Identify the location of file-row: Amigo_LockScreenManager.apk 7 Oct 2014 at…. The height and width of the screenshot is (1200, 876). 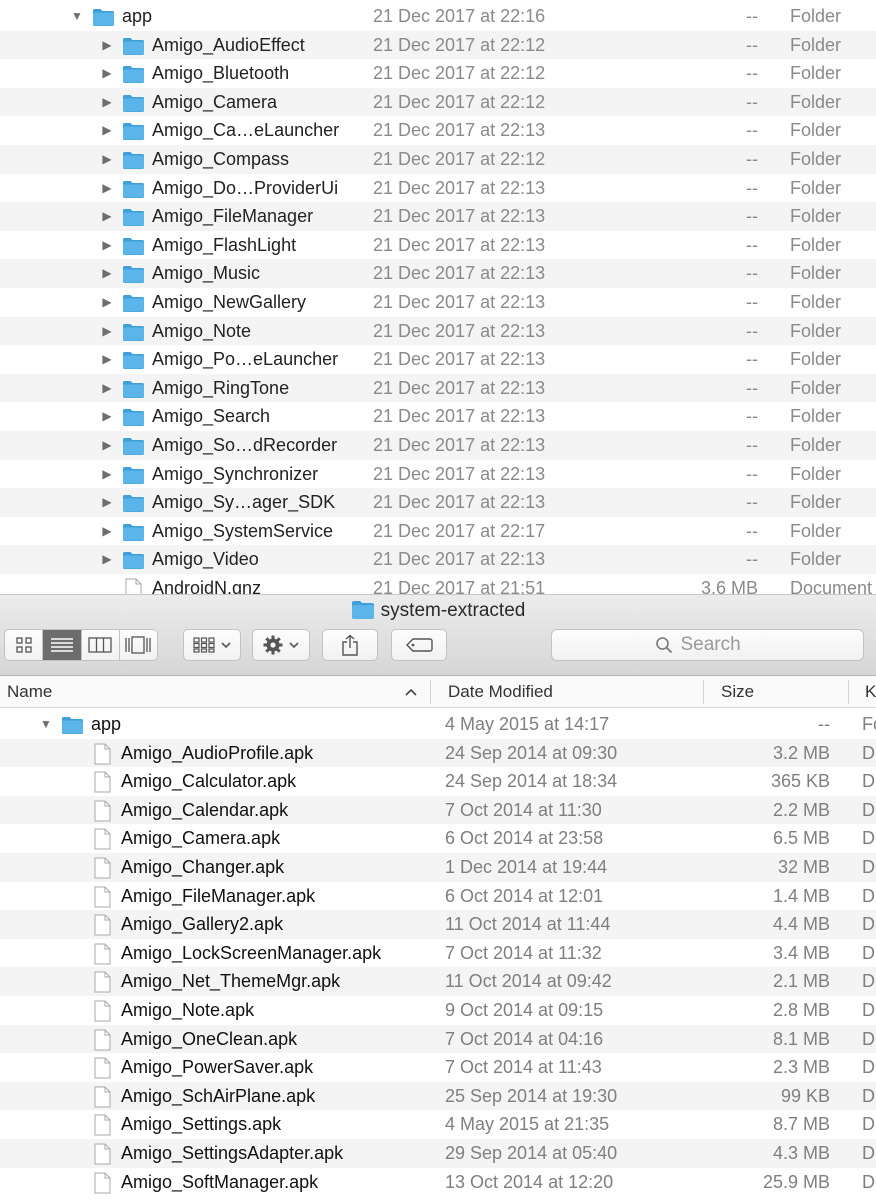
(438, 953).